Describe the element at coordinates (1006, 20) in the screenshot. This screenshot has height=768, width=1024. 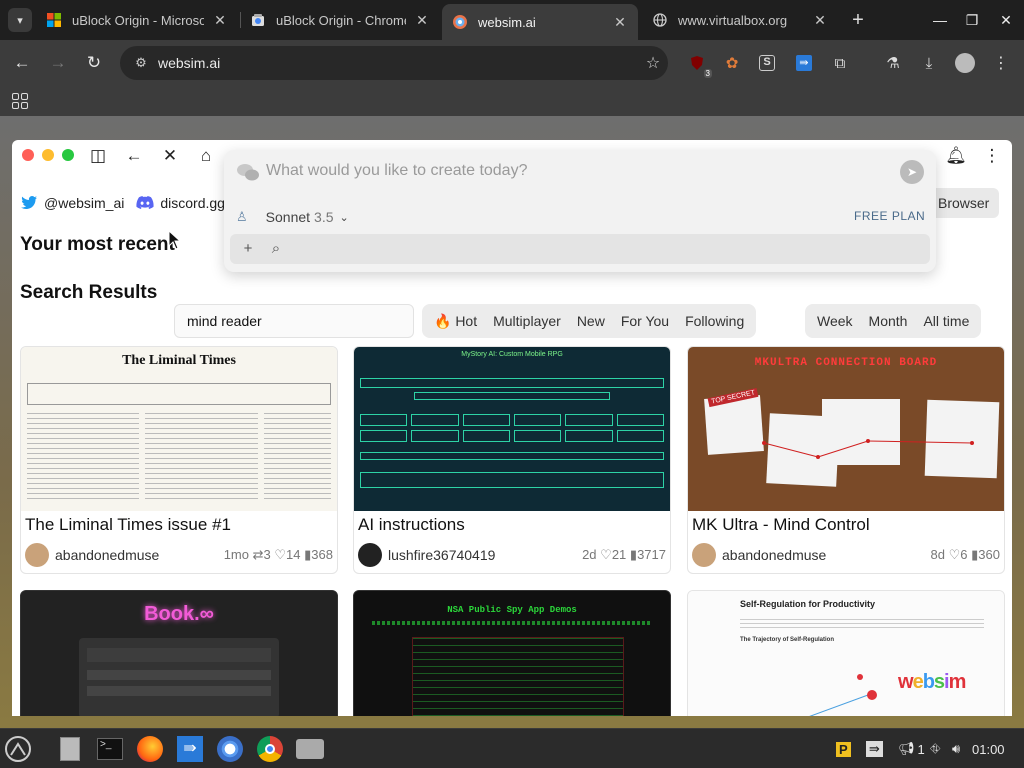
I see `close-window-button: ✕` at that location.